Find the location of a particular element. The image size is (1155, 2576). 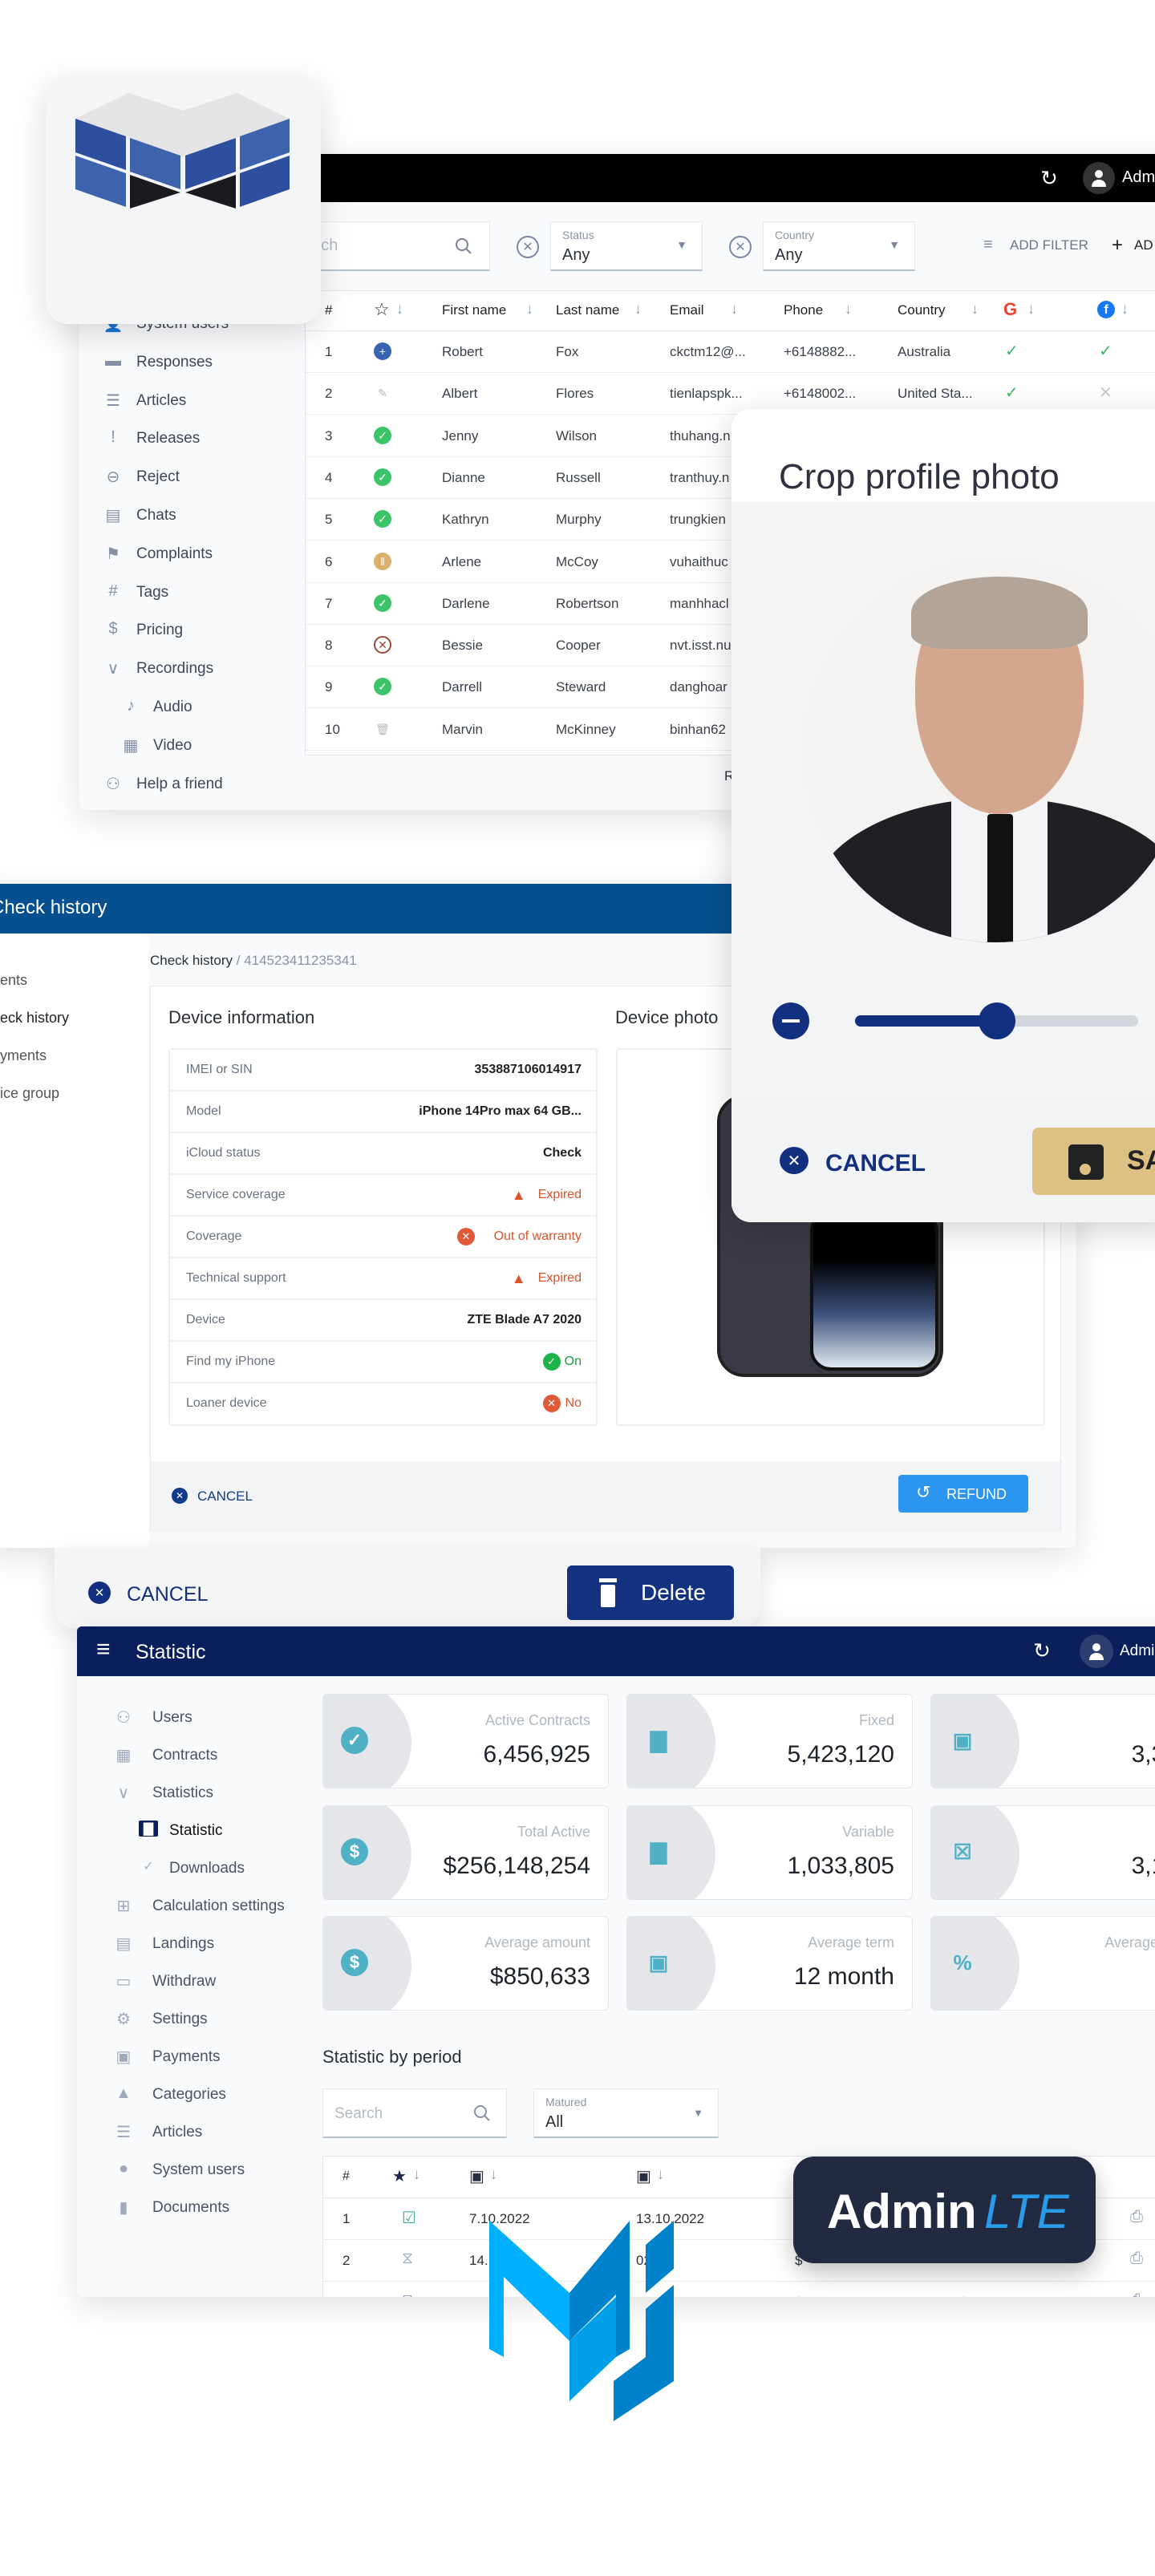

sidebar-item-payments: ▣ Payments is located at coordinates (193, 2056).